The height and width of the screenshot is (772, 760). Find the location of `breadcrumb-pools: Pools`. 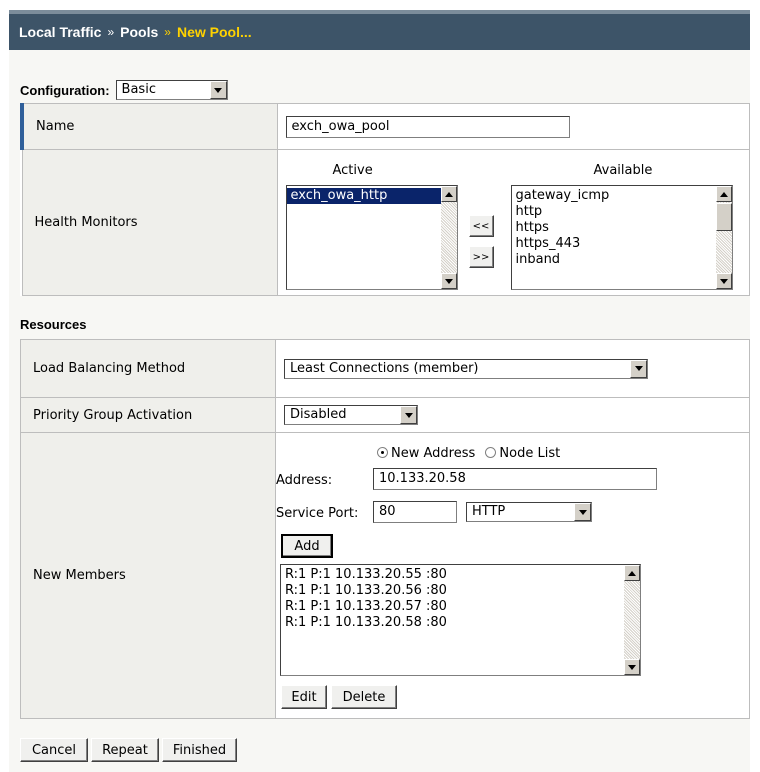

breadcrumb-pools: Pools is located at coordinates (139, 32).